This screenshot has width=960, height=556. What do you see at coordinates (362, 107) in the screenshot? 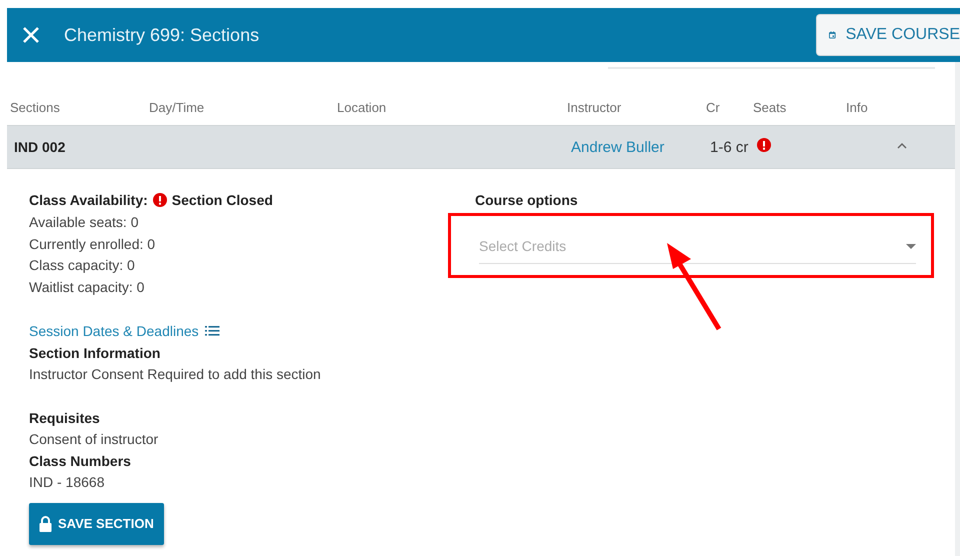
I see `column-header: Location` at bounding box center [362, 107].